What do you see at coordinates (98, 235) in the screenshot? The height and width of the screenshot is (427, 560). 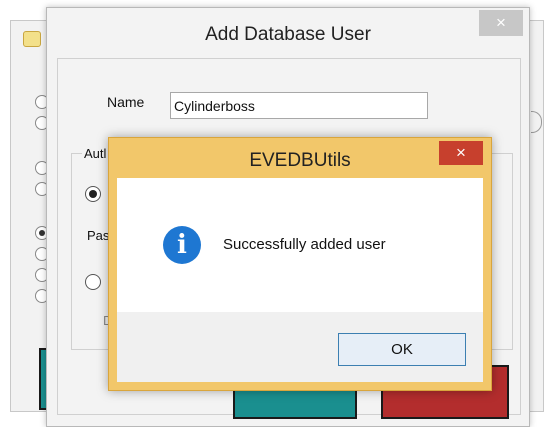 I see `password-label: Pas` at bounding box center [98, 235].